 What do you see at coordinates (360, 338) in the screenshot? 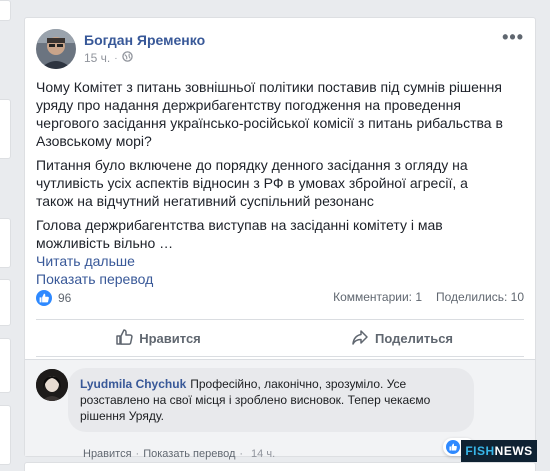
I see `share-icon` at bounding box center [360, 338].